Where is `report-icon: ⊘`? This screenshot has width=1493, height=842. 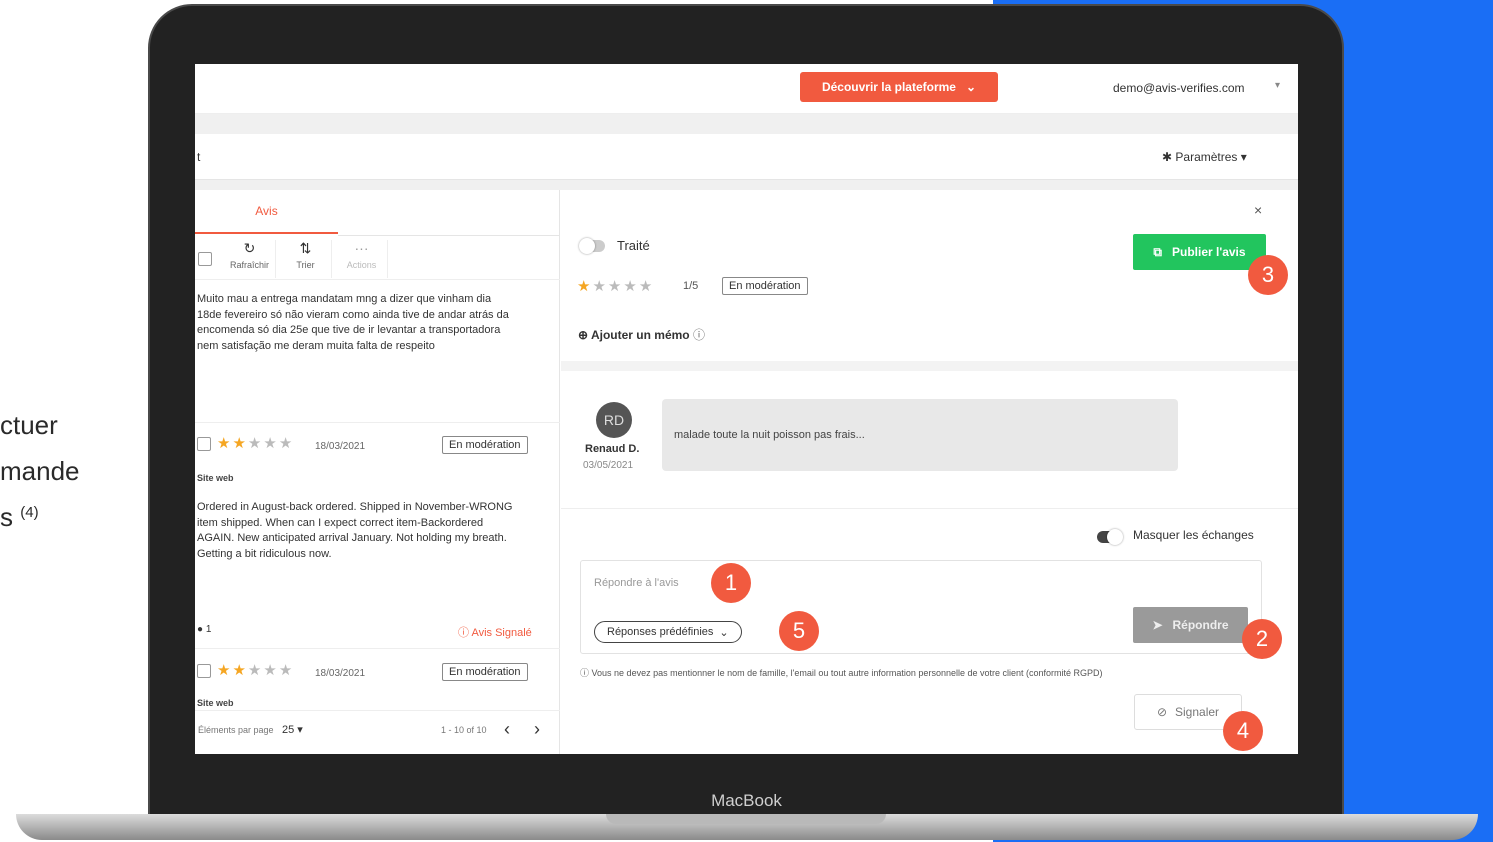 report-icon: ⊘ is located at coordinates (1162, 712).